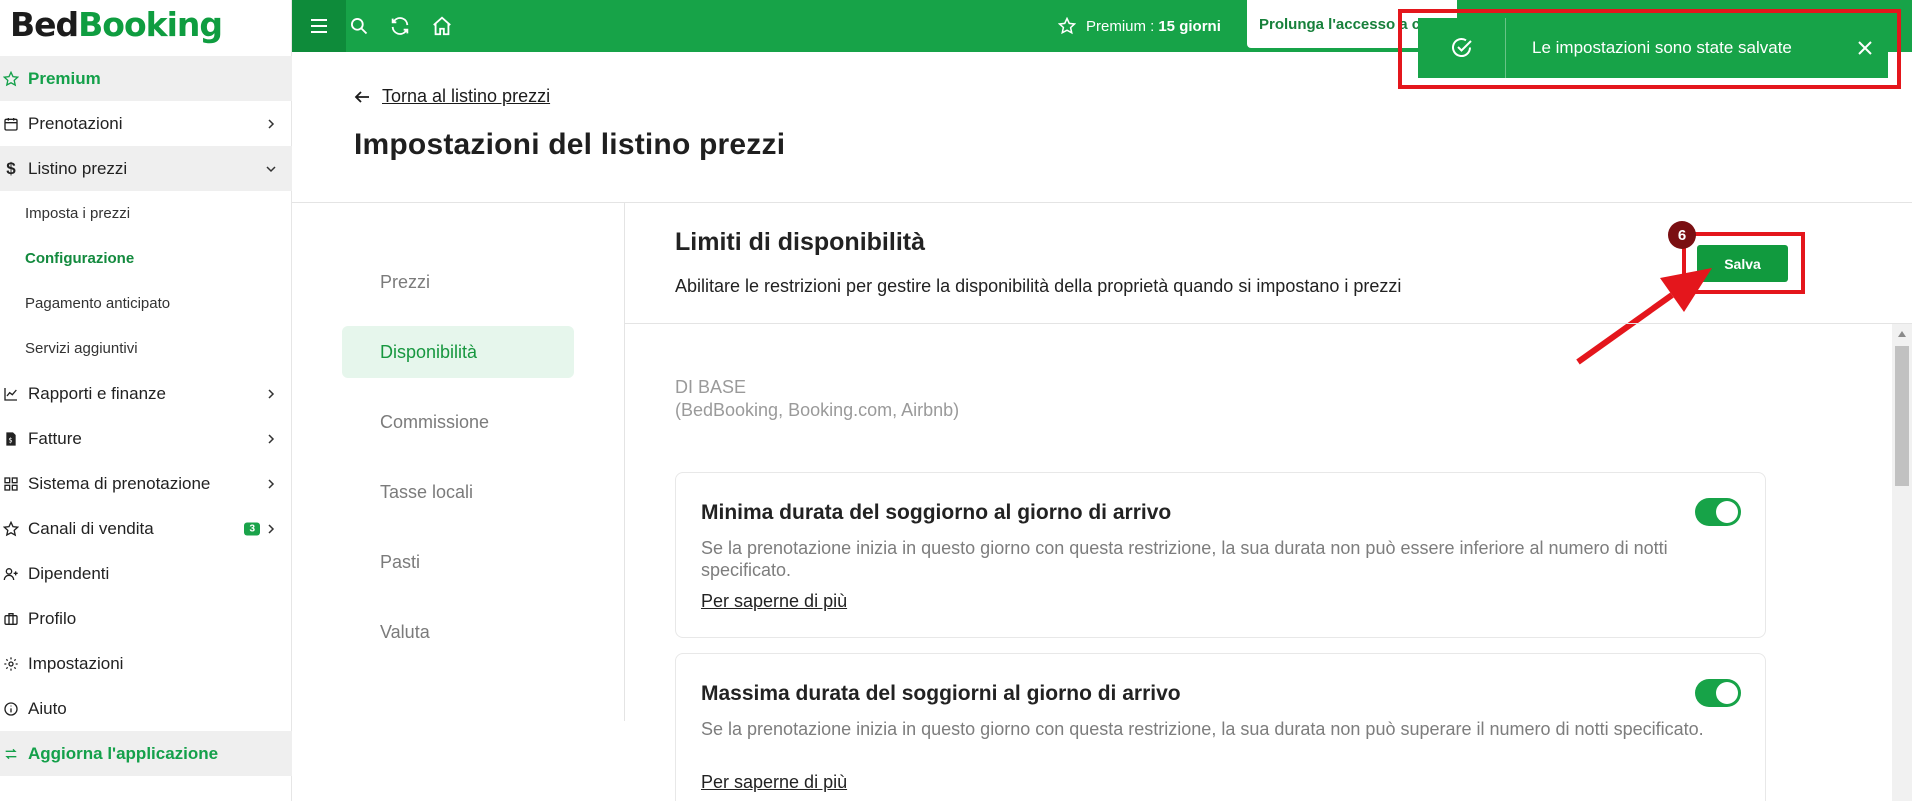  Describe the element at coordinates (146, 573) in the screenshot. I see `sidebar-item-dipendenti: Dipendenti` at that location.